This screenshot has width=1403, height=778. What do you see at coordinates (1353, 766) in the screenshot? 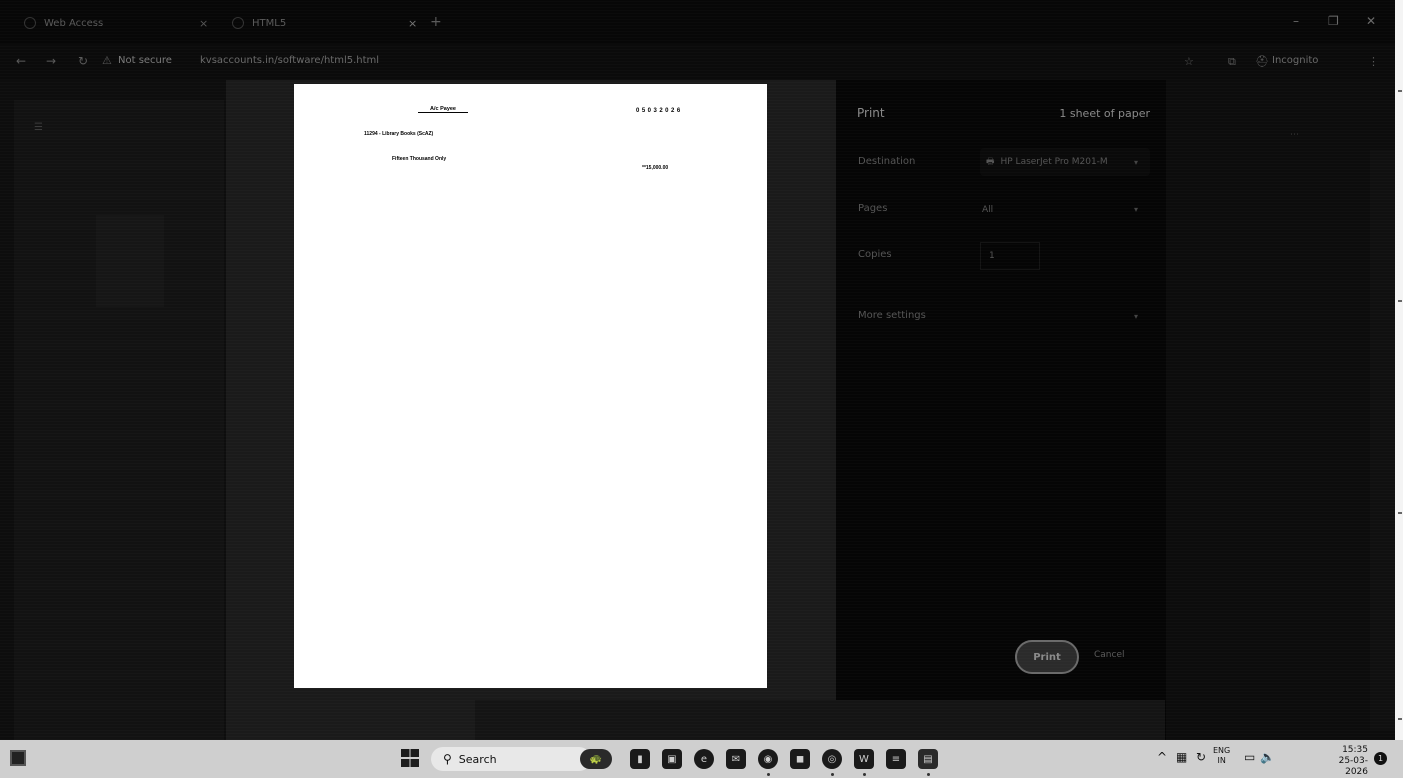
I see `date-text: 25-03-2026` at bounding box center [1353, 766].